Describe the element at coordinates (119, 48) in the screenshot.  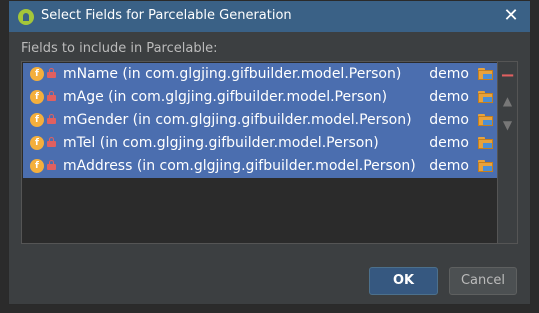
I see `fields-label: Fields to include in Parcelable:` at that location.